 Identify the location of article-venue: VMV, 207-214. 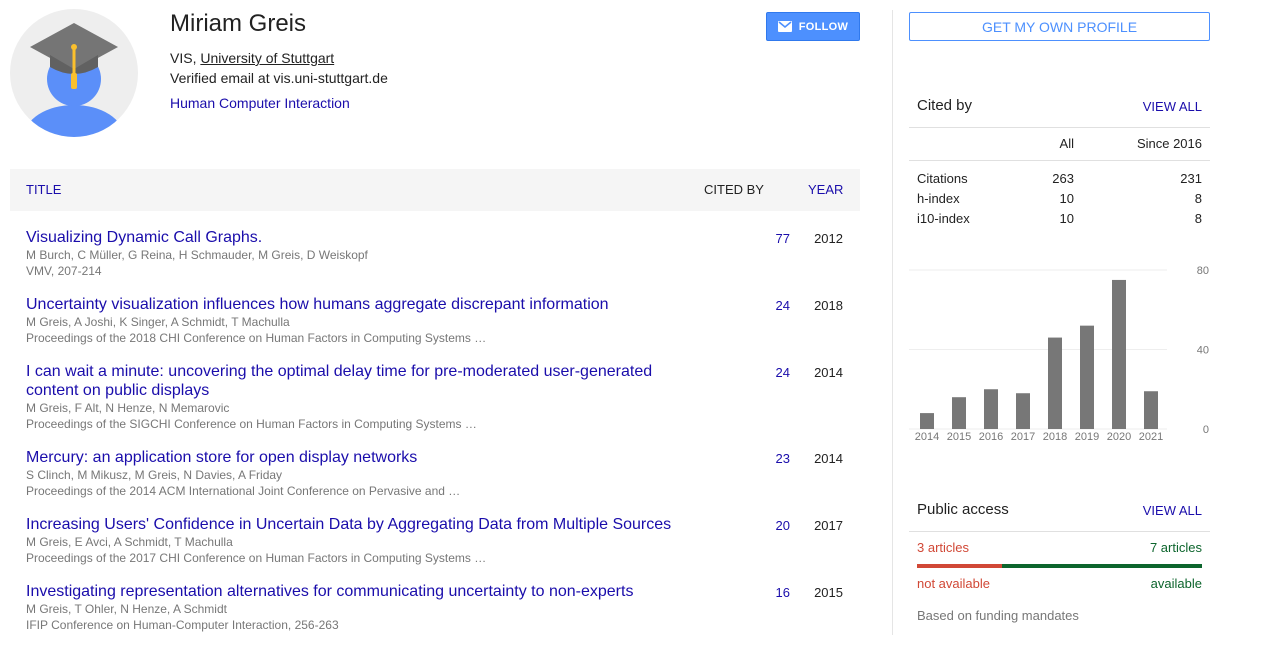
(64, 271).